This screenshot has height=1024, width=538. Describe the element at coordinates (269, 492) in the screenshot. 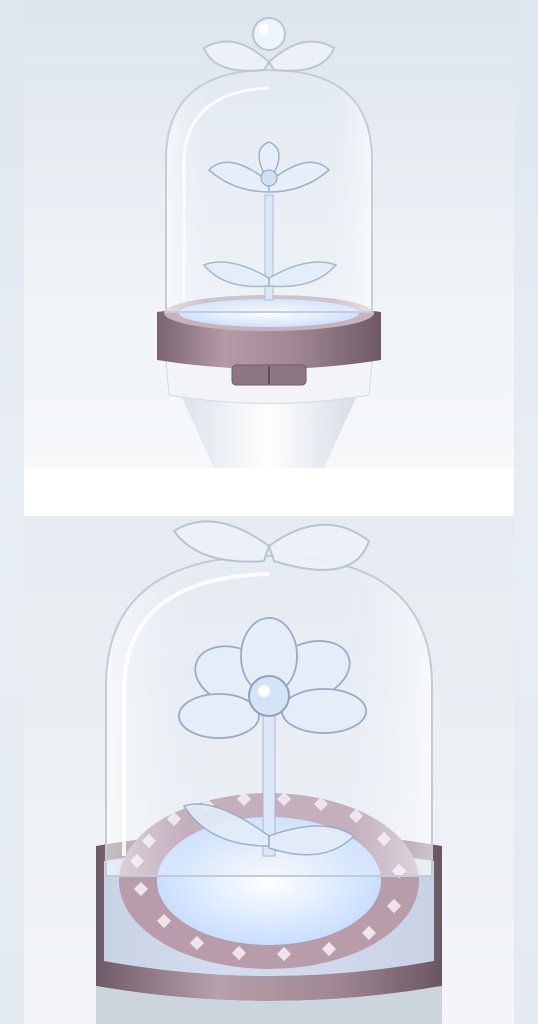

I see `image-gap` at that location.